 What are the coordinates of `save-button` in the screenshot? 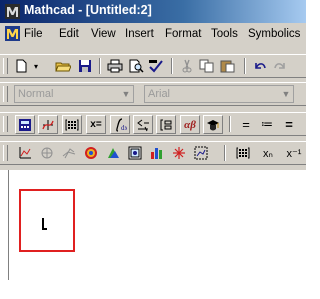 It's located at (85, 66).